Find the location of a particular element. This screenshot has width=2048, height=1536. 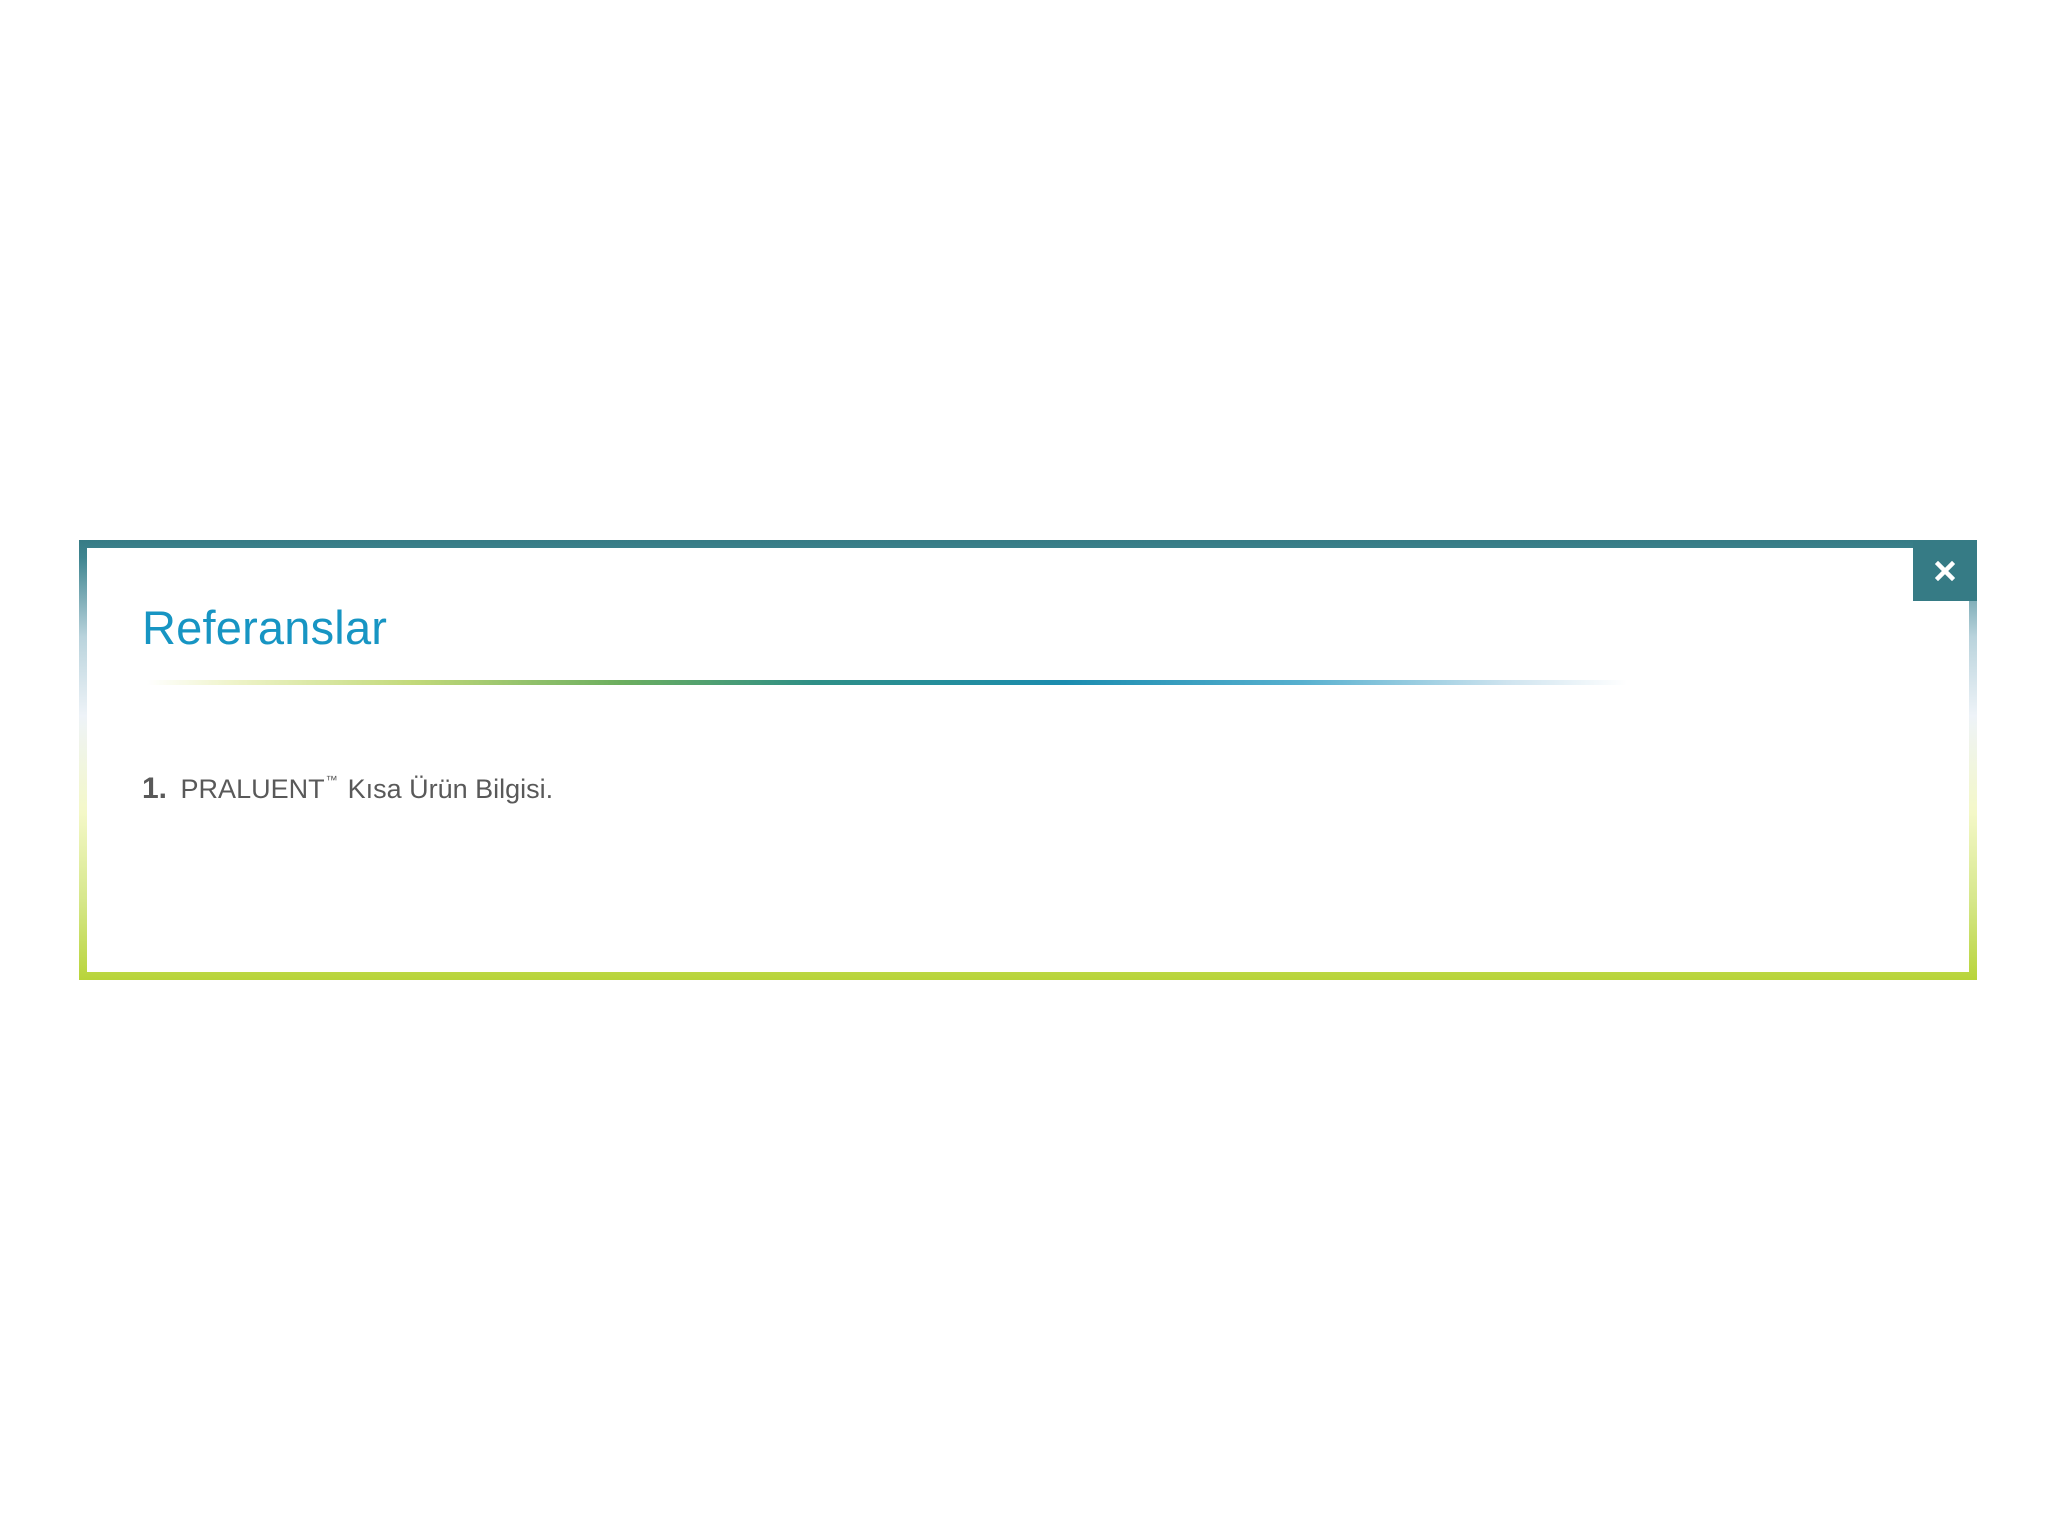

reference-item: 1. PRALUENT™ Kısa Ürün Bilgisi. is located at coordinates (347, 789).